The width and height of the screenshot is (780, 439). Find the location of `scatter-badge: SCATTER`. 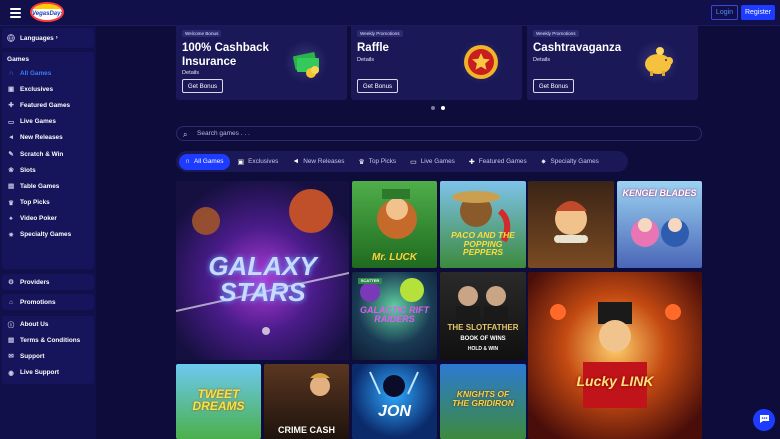

scatter-badge: SCATTER is located at coordinates (370, 281).